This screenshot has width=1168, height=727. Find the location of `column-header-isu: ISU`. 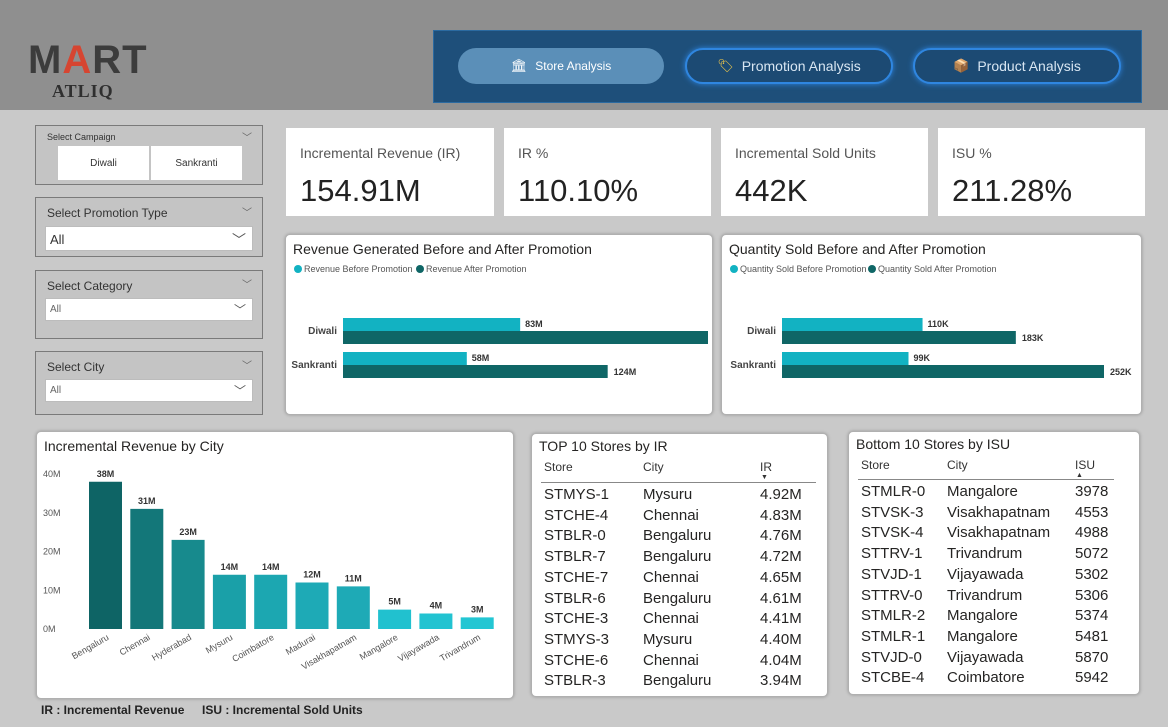

column-header-isu: ISU is located at coordinates (1085, 465).